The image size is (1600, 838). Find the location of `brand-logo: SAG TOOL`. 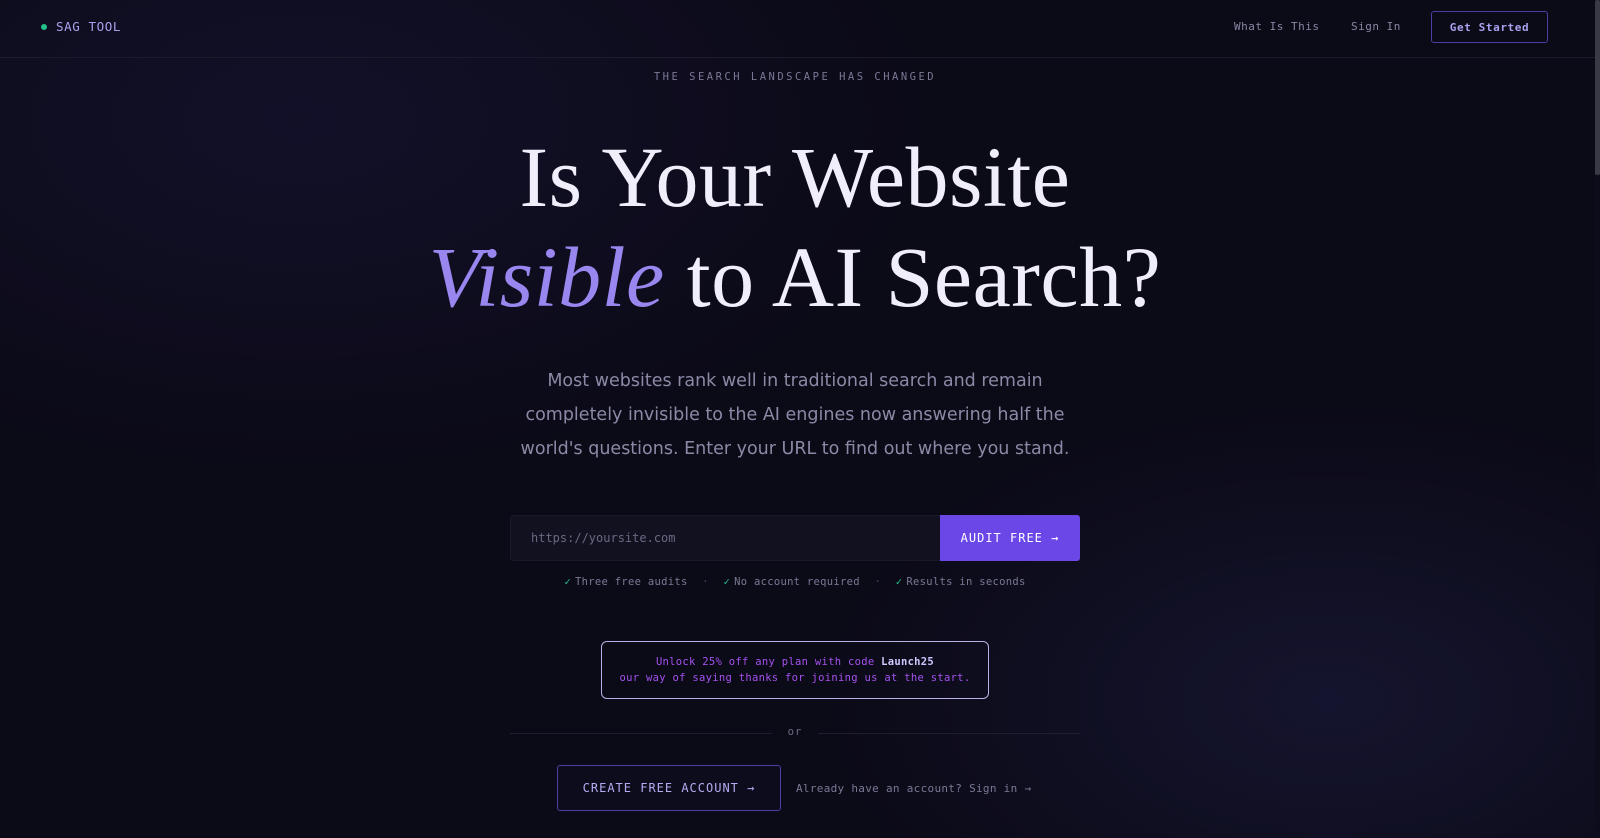

brand-logo: SAG TOOL is located at coordinates (81, 26).